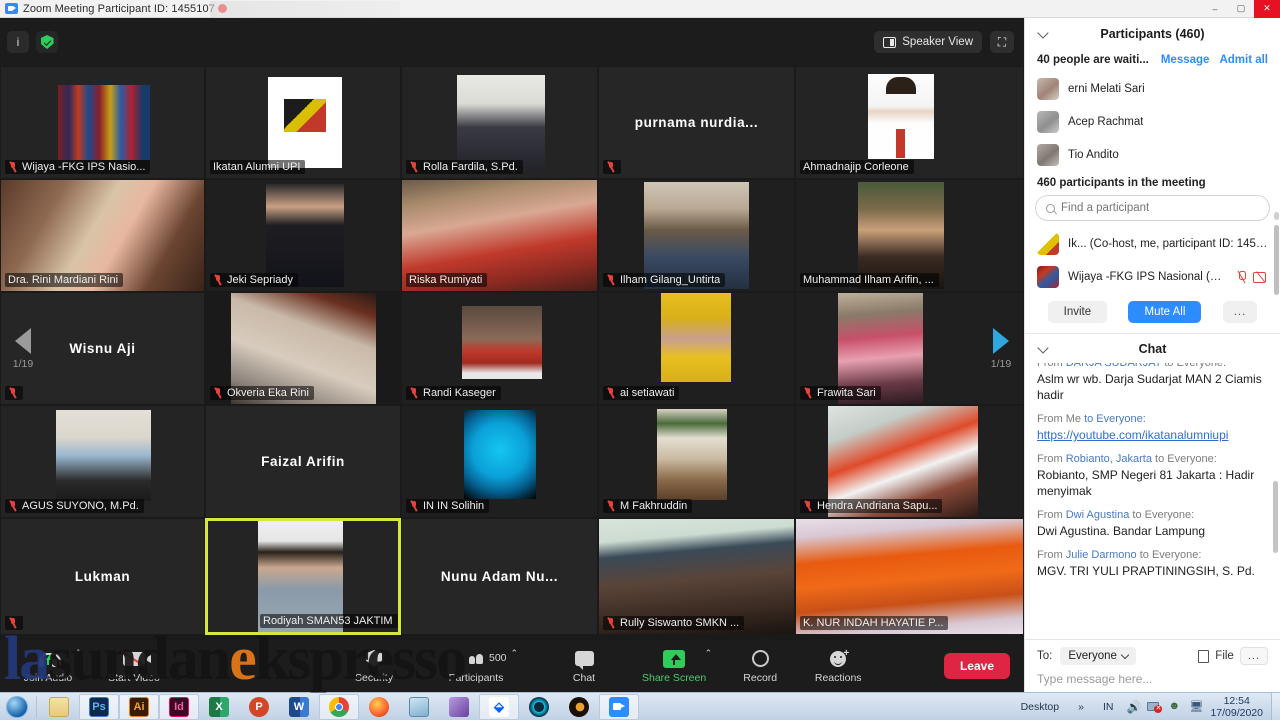 This screenshot has height=720, width=1280. What do you see at coordinates (374, 659) in the screenshot?
I see `shield-icon` at bounding box center [374, 659].